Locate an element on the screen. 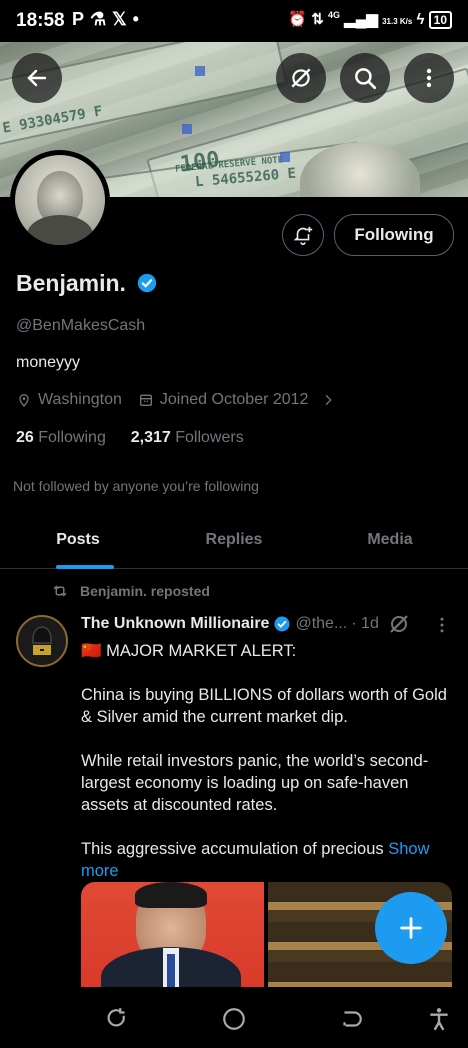 This screenshot has width=468, height=1048. repost-indicator: Benjamin. reposted is located at coordinates (130, 591).